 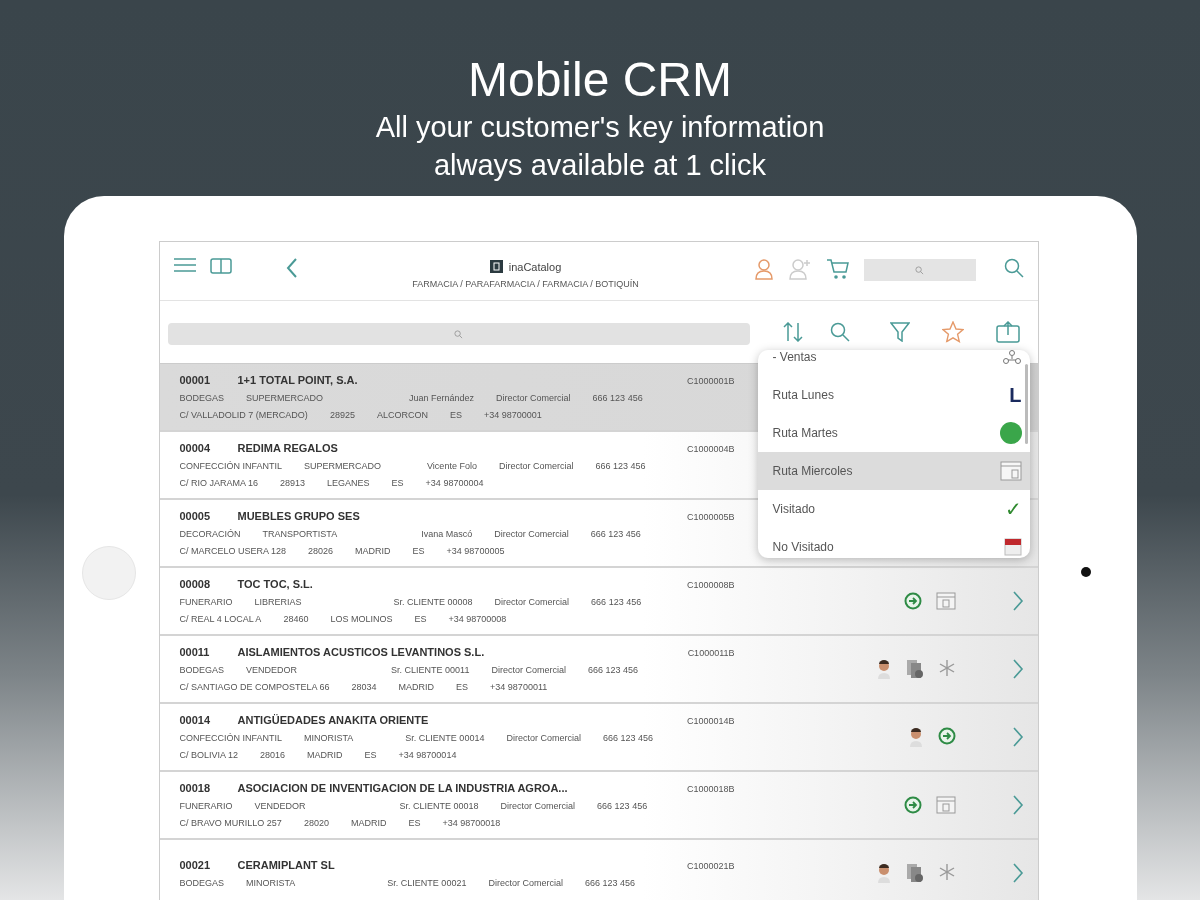 What do you see at coordinates (799, 269) in the screenshot?
I see `add-user-icon` at bounding box center [799, 269].